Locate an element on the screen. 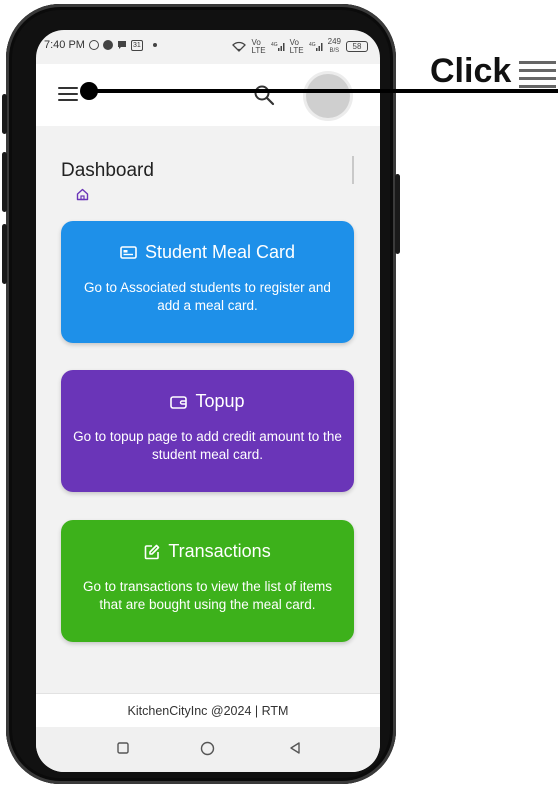 The image size is (559, 787). dot-icon is located at coordinates (154, 45).